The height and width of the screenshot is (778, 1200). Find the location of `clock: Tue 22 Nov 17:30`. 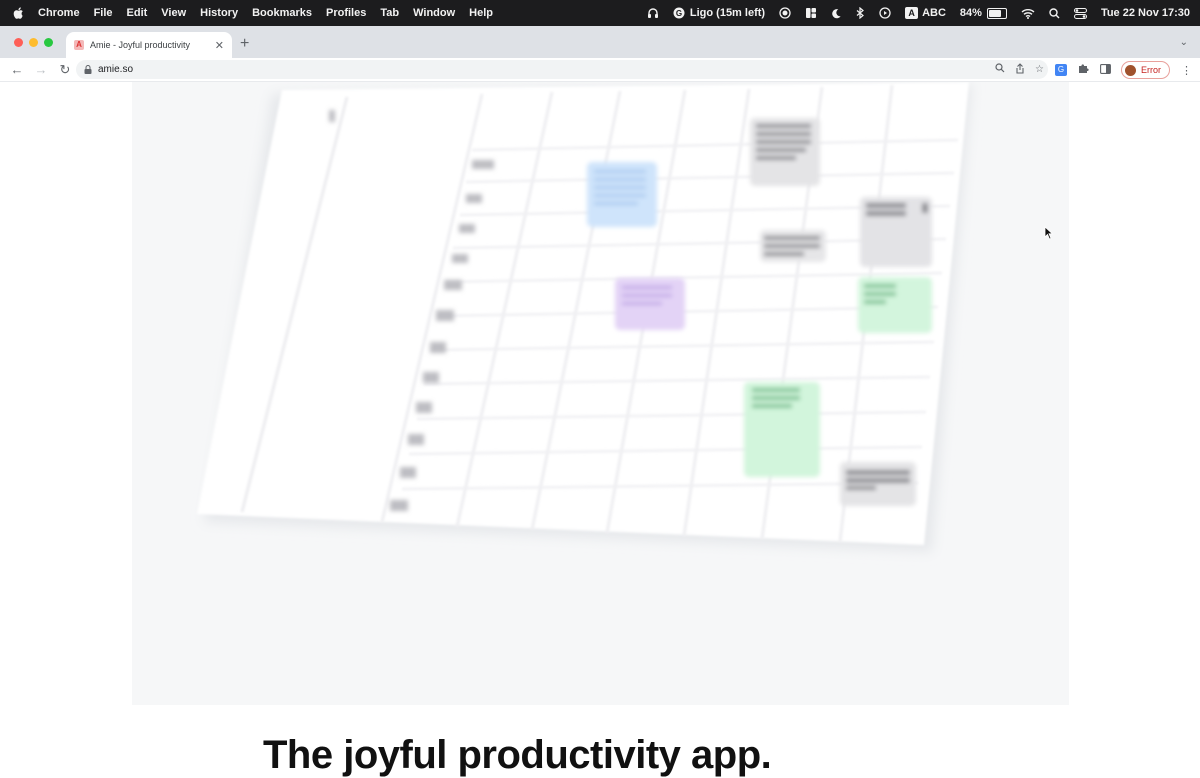

clock: Tue 22 Nov 17:30 is located at coordinates (1145, 13).